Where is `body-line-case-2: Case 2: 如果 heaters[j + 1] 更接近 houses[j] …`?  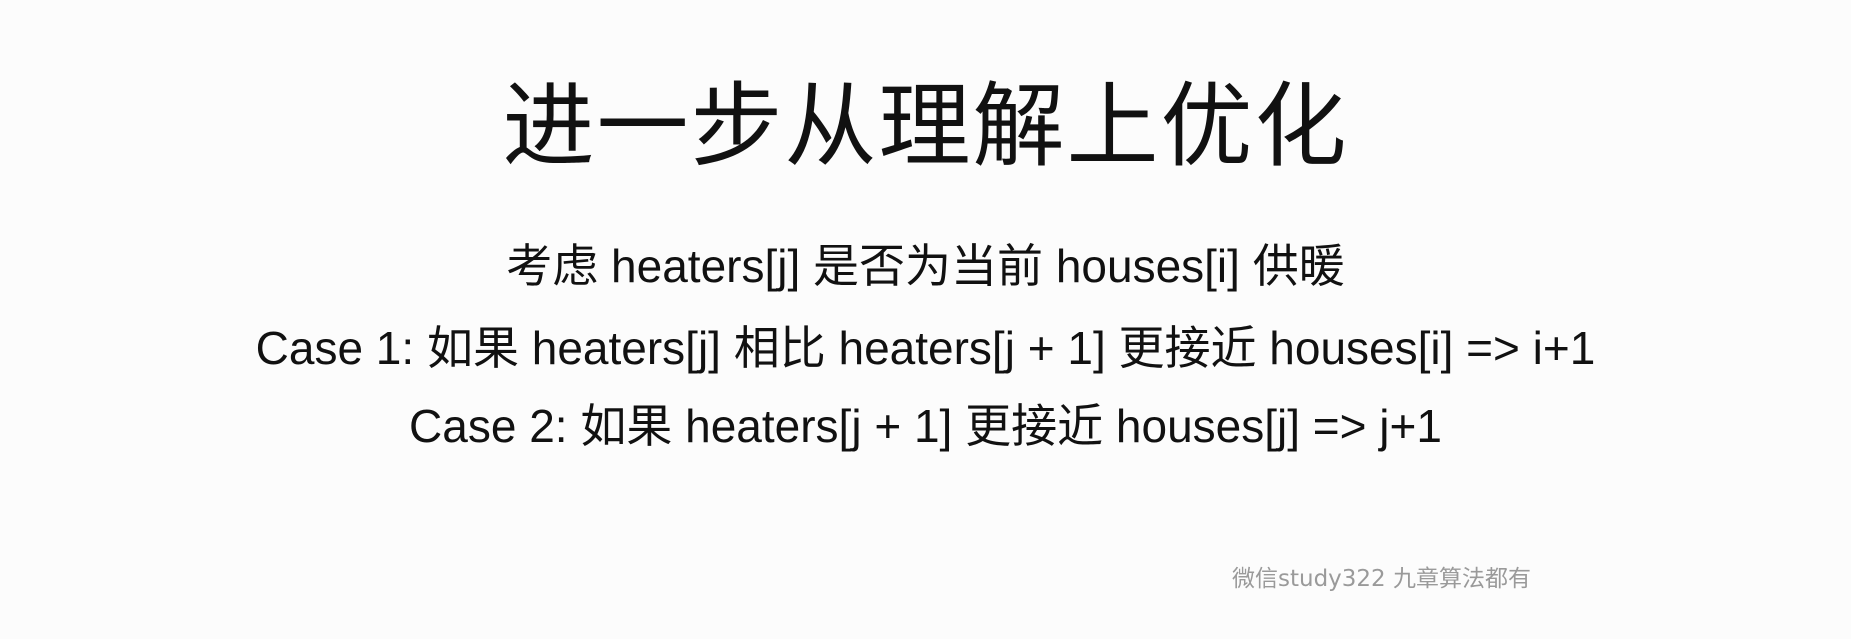
body-line-case-2: Case 2: 如果 heaters[j + 1] 更接近 houses[j] … is located at coordinates (925, 426).